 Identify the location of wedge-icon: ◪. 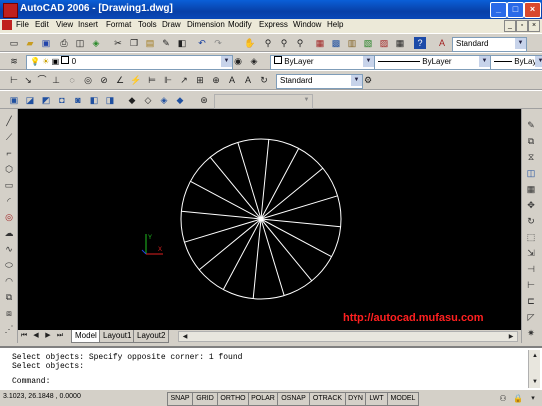
(30, 100).